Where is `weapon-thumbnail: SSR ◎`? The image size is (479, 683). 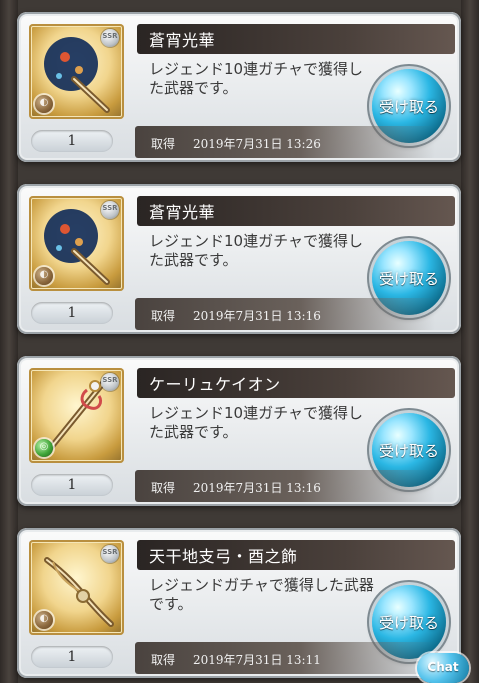 weapon-thumbnail: SSR ◎ is located at coordinates (76, 415).